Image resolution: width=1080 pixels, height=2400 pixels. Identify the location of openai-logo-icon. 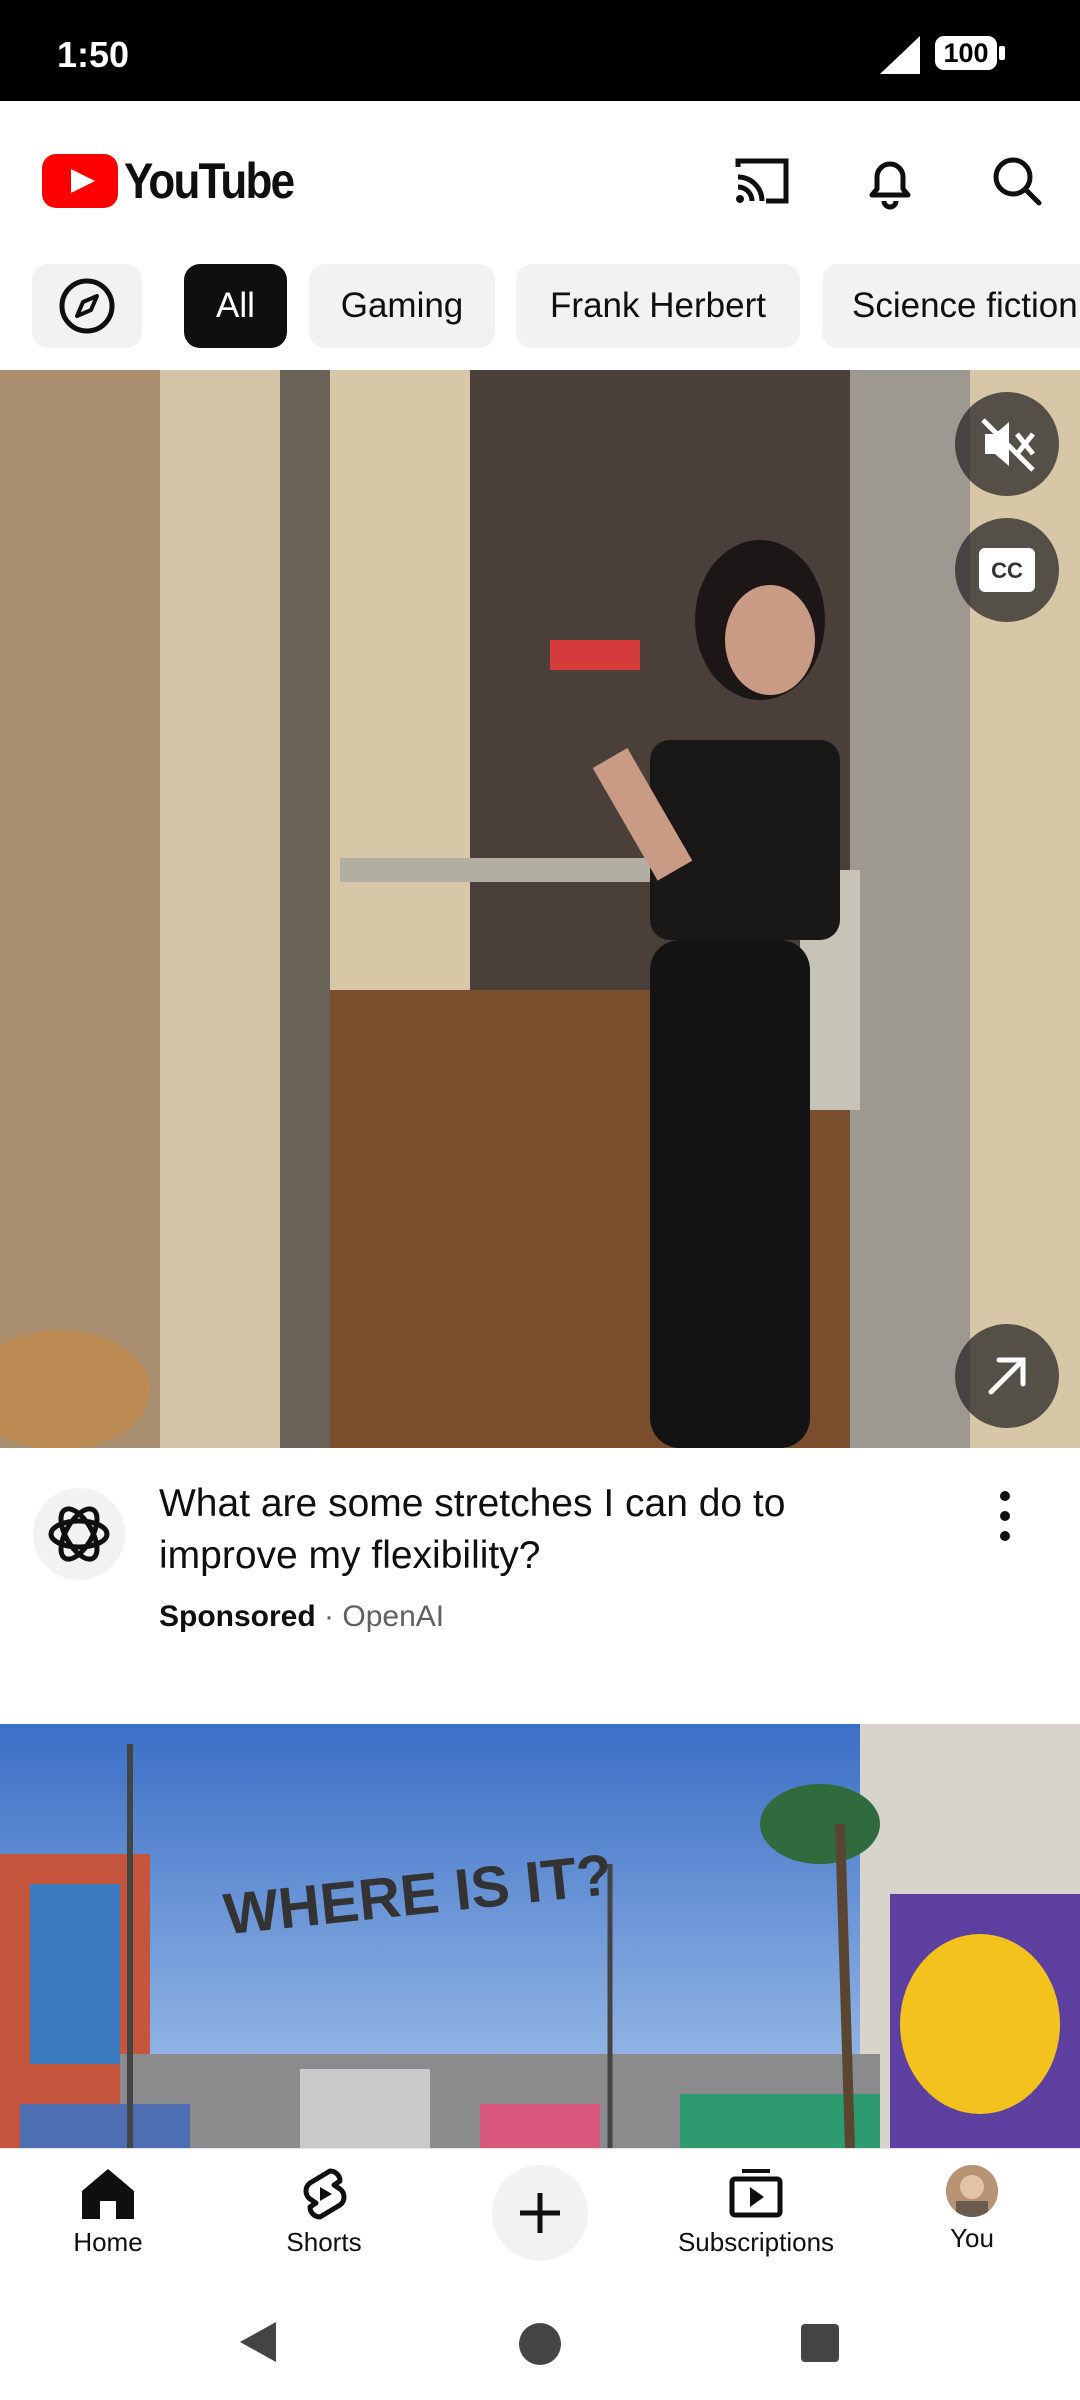
(79, 1534).